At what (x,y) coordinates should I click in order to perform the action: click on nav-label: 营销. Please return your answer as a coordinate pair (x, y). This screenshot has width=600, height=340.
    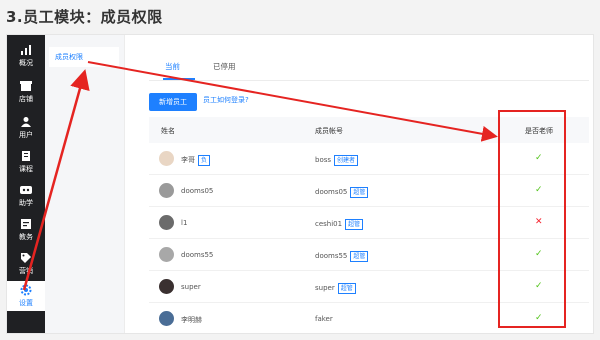
    Looking at the image, I should click on (26, 271).